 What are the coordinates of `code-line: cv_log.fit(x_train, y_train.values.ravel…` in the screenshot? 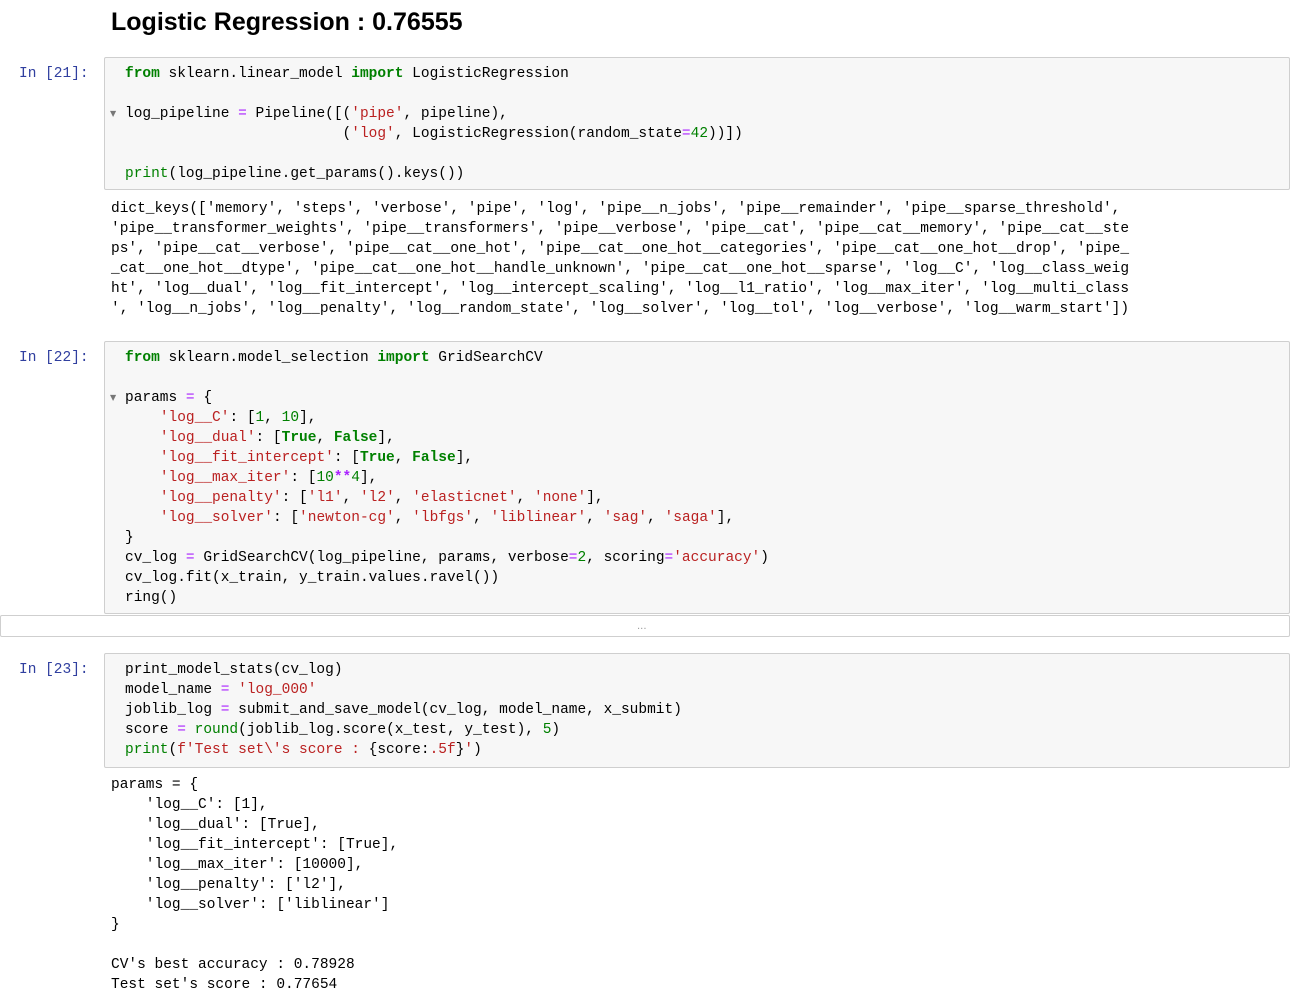 It's located at (312, 578).